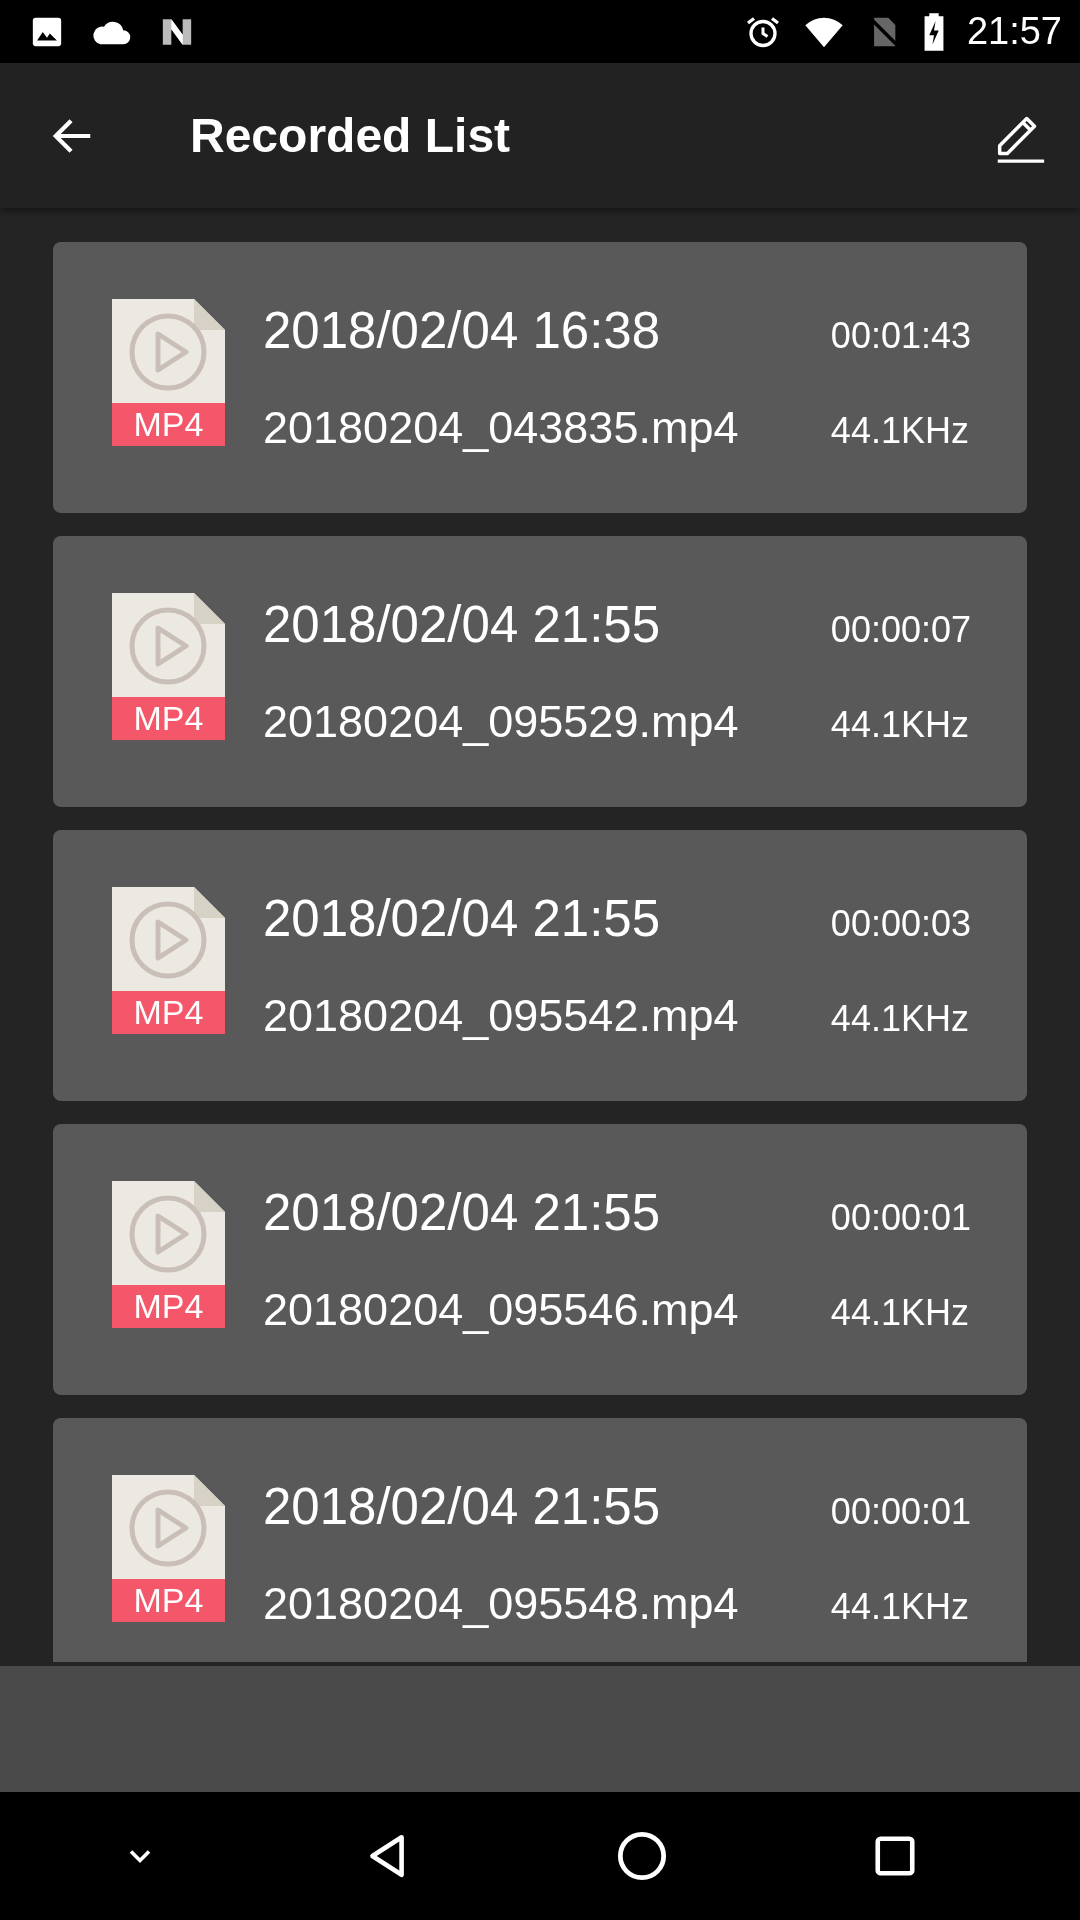  What do you see at coordinates (501, 722) in the screenshot?
I see `file-name: 20180204_095529.mp4` at bounding box center [501, 722].